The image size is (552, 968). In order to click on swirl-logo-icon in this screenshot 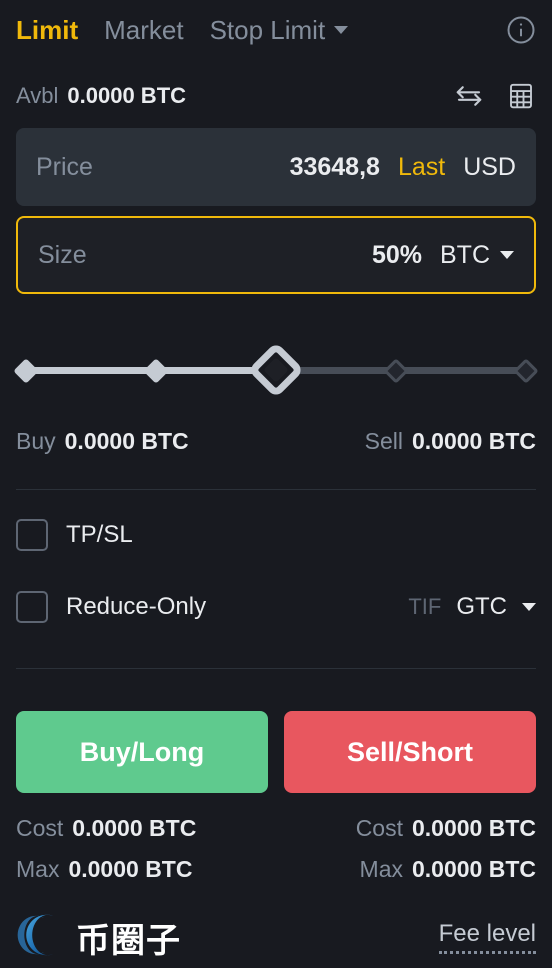, I will do `click(43, 937)`.